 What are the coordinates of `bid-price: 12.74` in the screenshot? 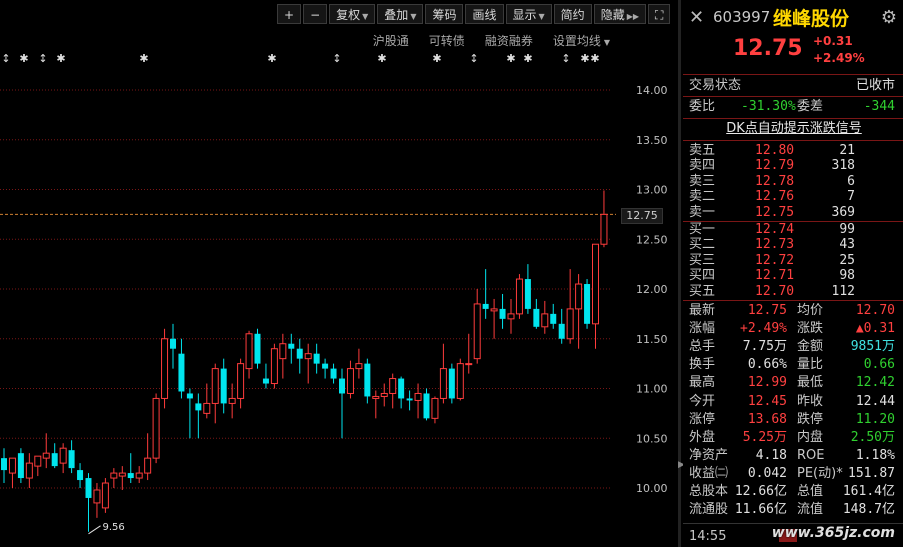 It's located at (775, 229).